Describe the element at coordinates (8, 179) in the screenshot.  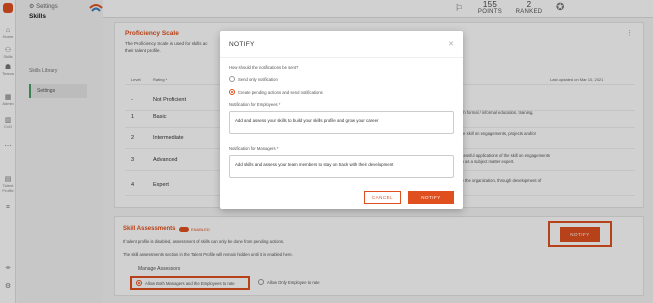
I see `talent-profile-icon: ▤` at that location.